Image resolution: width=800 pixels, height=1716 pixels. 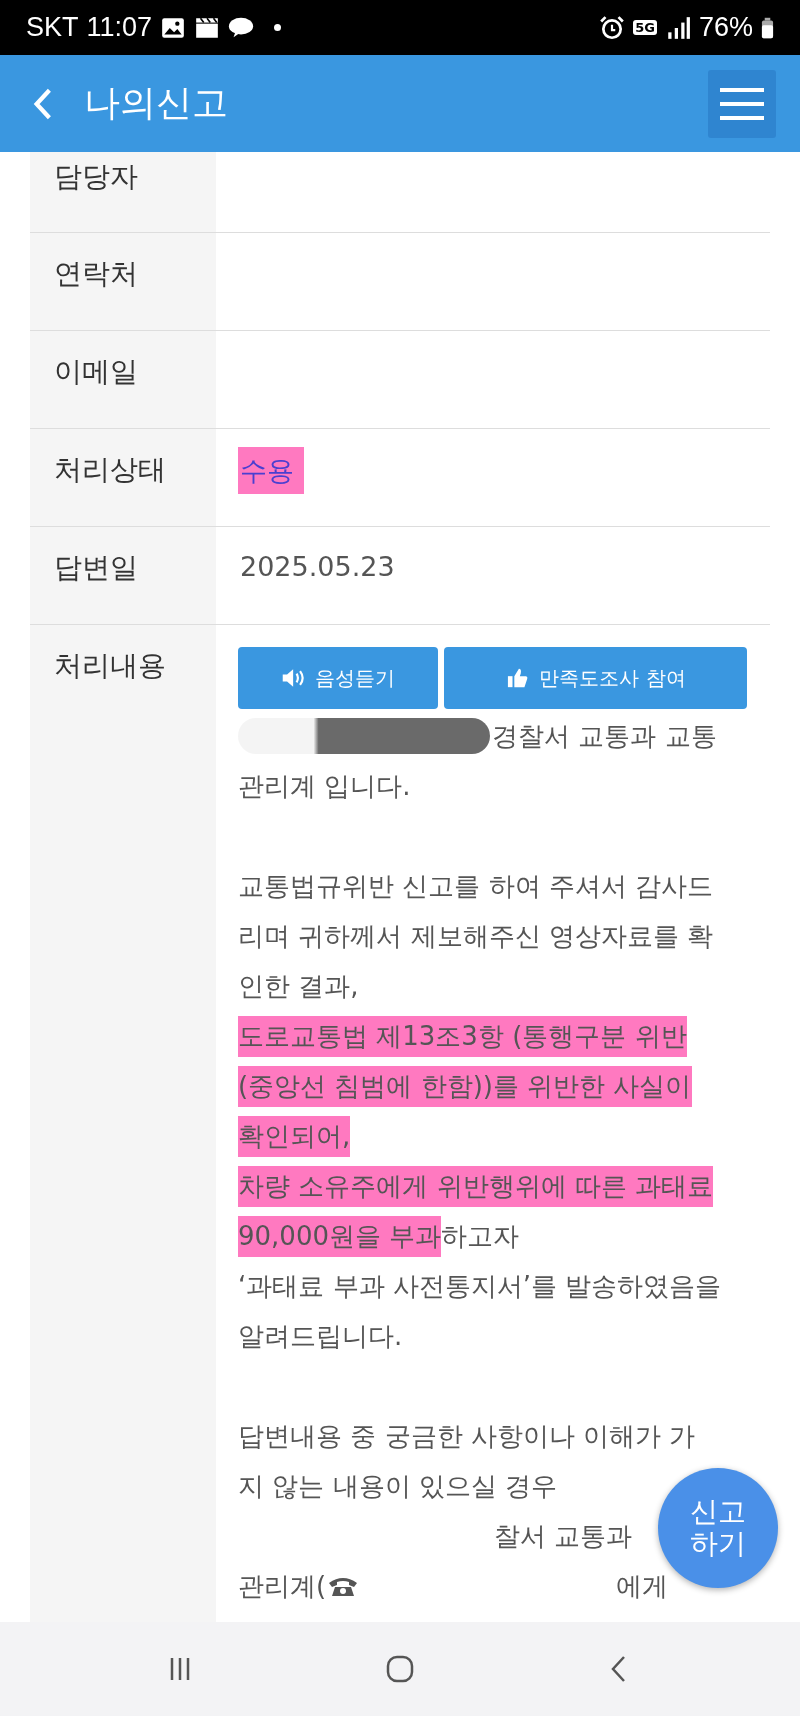 I want to click on action-button: 만족도조사 참여, so click(x=595, y=678).